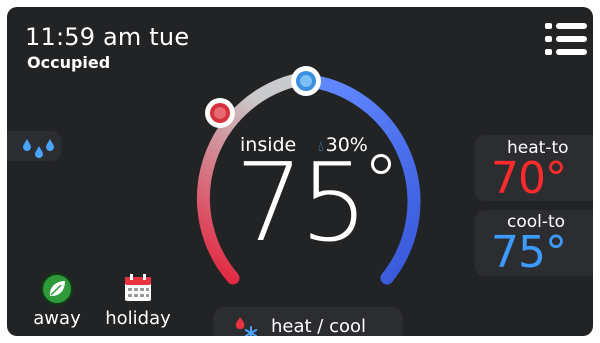  Describe the element at coordinates (57, 318) in the screenshot. I see `away-label: away` at that location.